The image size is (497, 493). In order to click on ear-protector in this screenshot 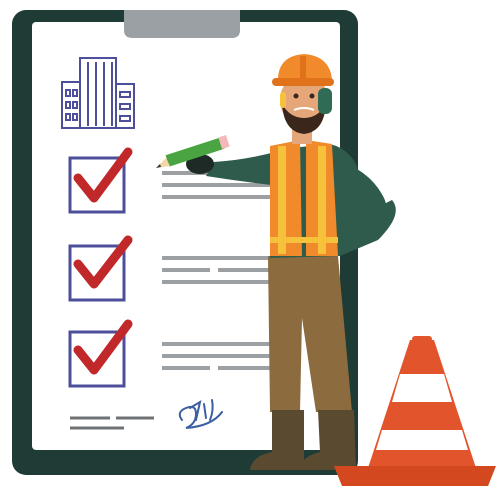, I will do `click(325, 101)`.